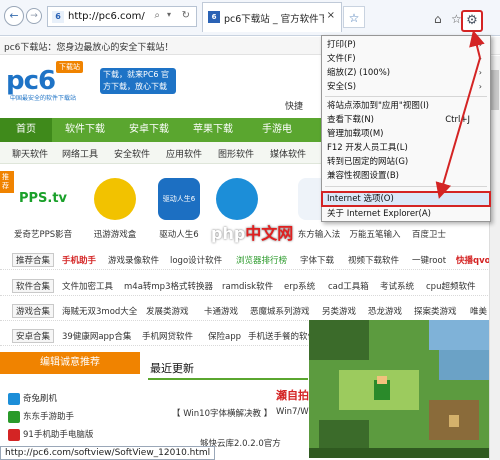  What do you see at coordinates (43, 235) in the screenshot?
I see `app-label: 爱奇艺PPS影音` at bounding box center [43, 235].